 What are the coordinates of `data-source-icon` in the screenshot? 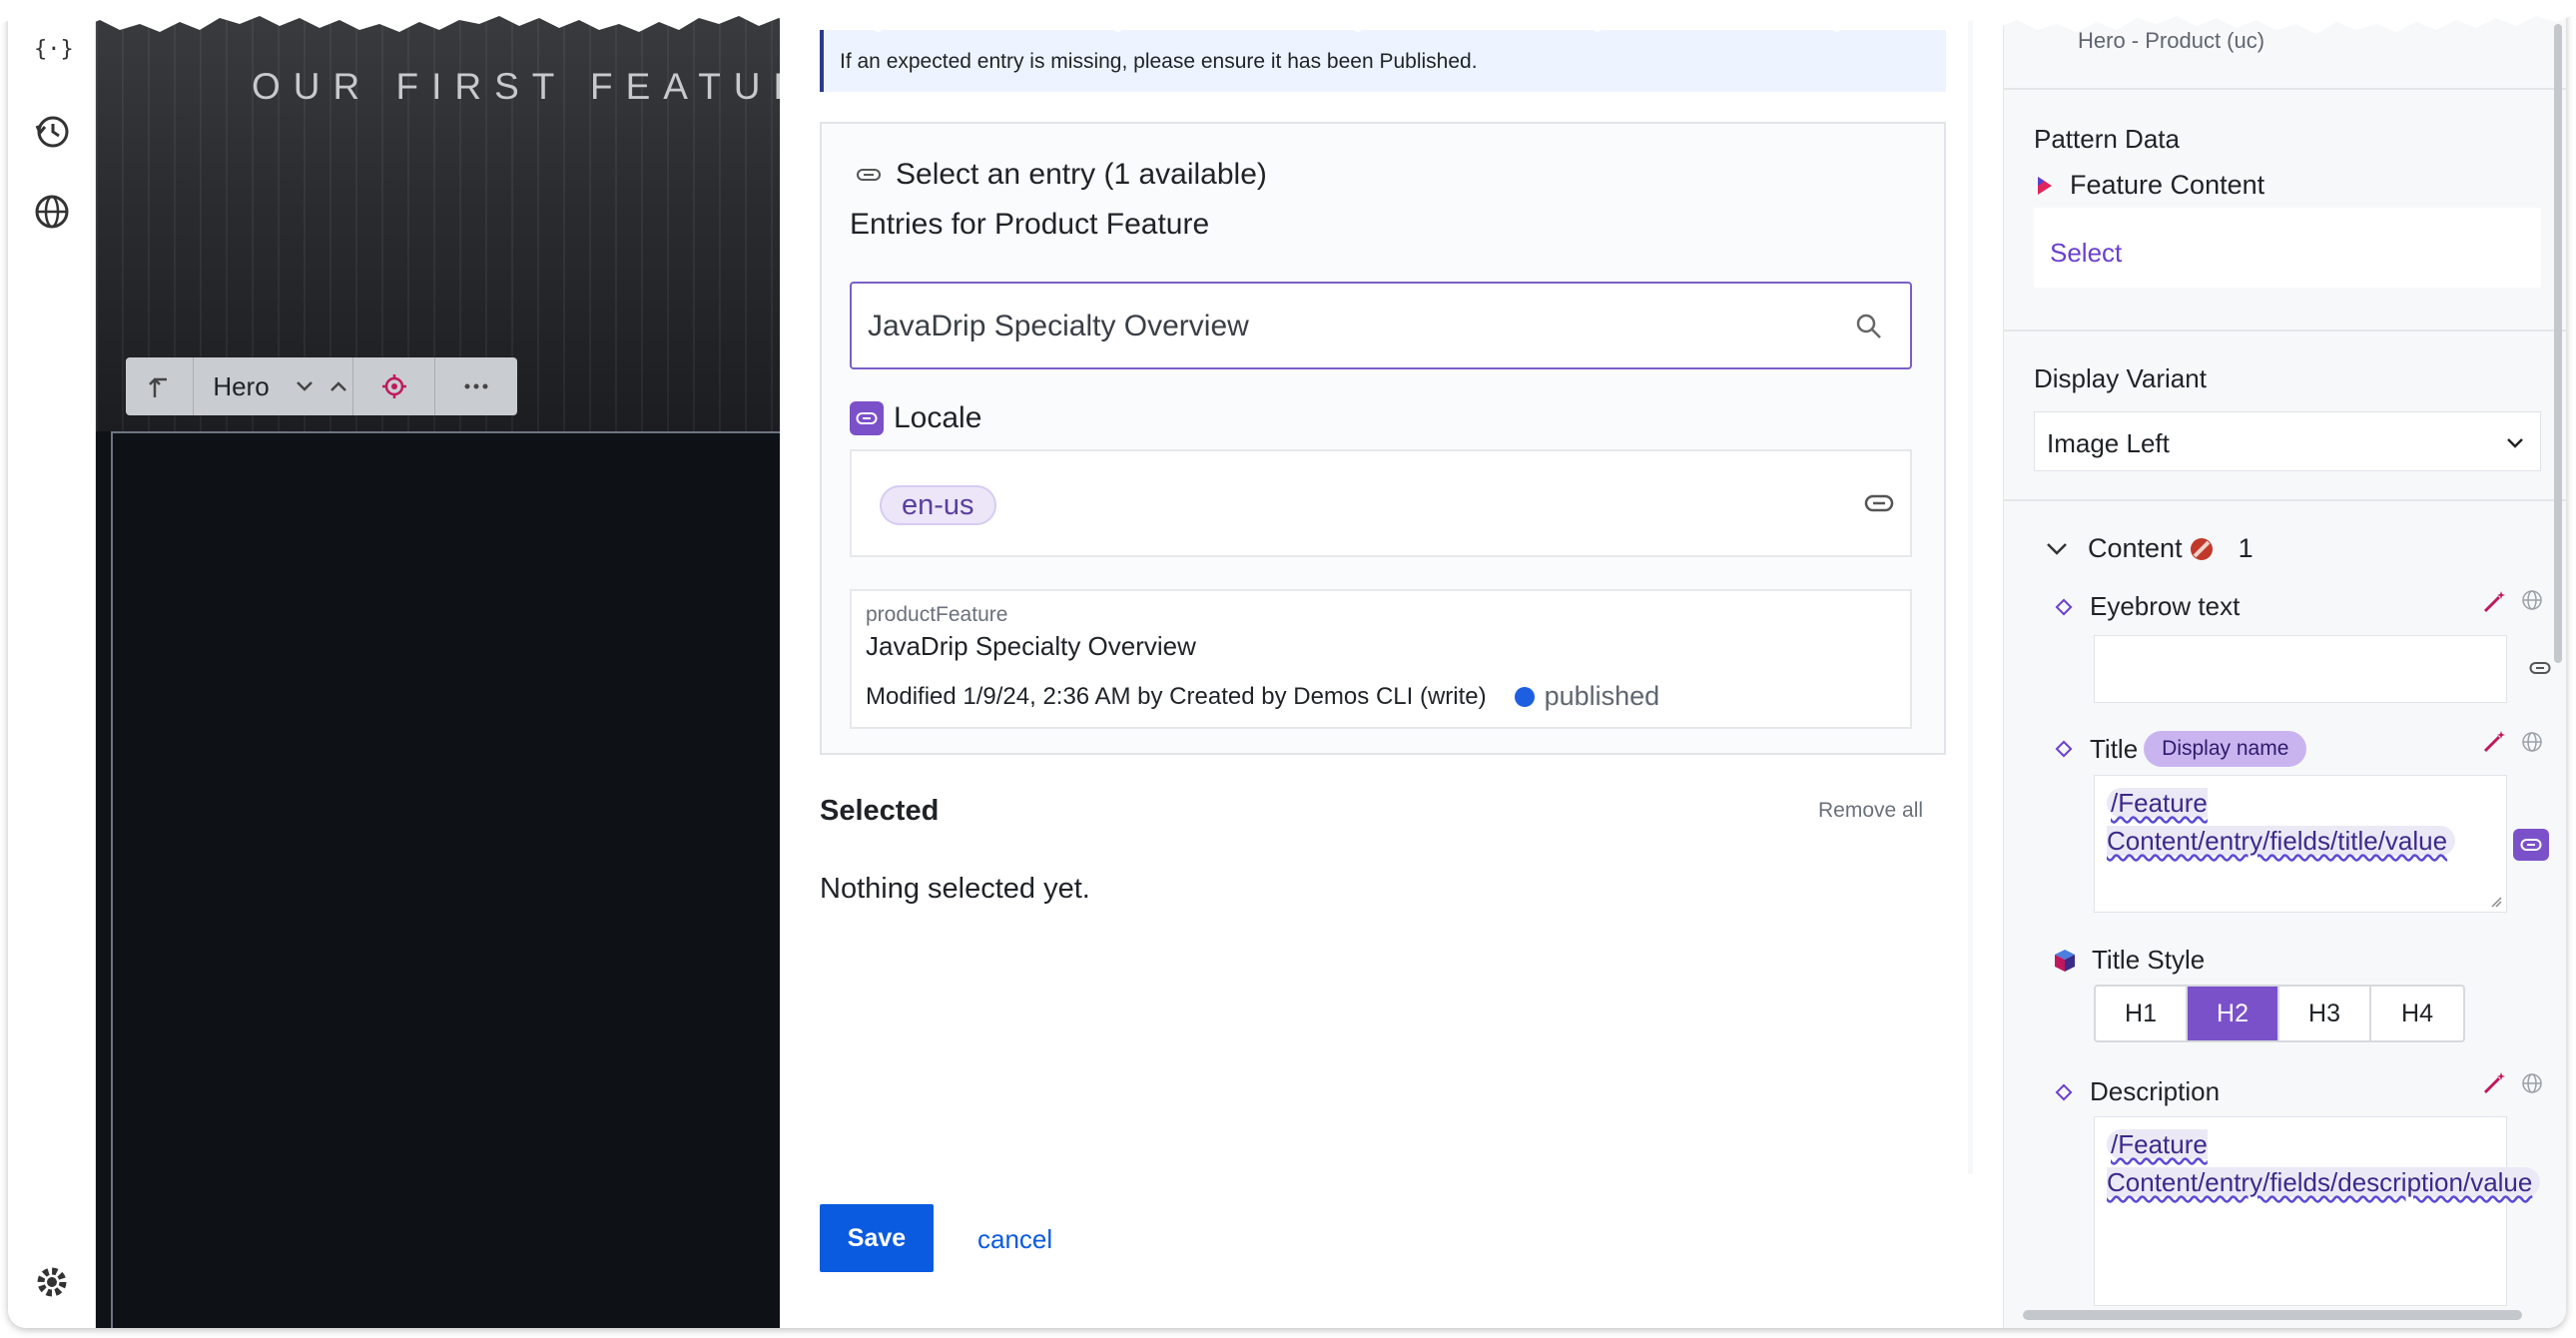 It's located at (2045, 186).